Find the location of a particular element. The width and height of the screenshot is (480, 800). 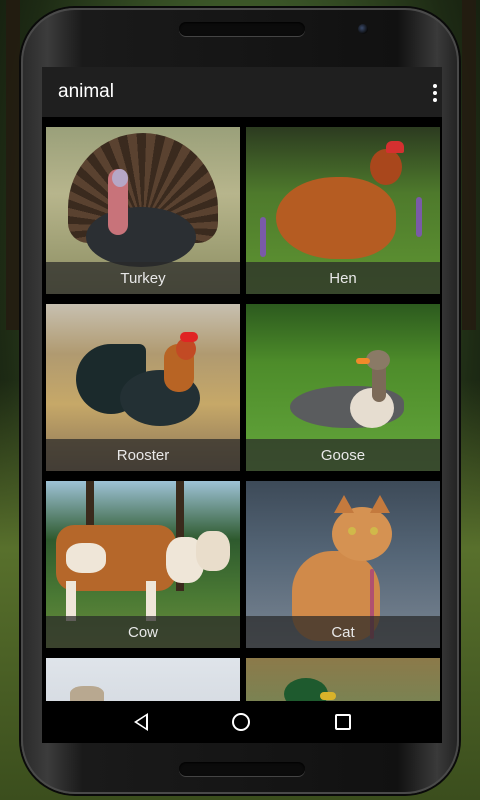

bottom-speaker is located at coordinates (242, 769).